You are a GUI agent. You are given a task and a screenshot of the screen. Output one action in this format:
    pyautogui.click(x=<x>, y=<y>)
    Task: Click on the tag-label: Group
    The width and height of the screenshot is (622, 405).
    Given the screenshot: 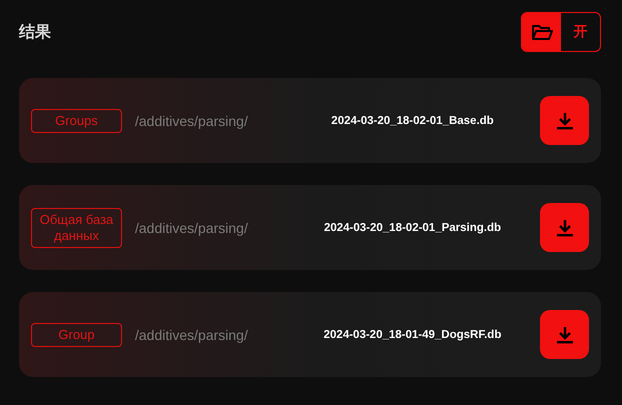 What is the action you would take?
    pyautogui.click(x=76, y=334)
    